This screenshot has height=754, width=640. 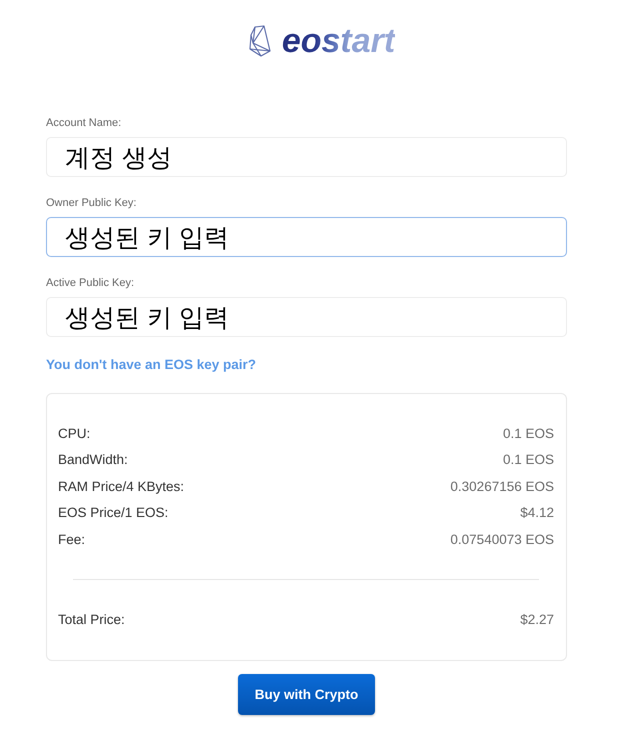 I want to click on price-value: 0.30267156 EOS, so click(x=502, y=486).